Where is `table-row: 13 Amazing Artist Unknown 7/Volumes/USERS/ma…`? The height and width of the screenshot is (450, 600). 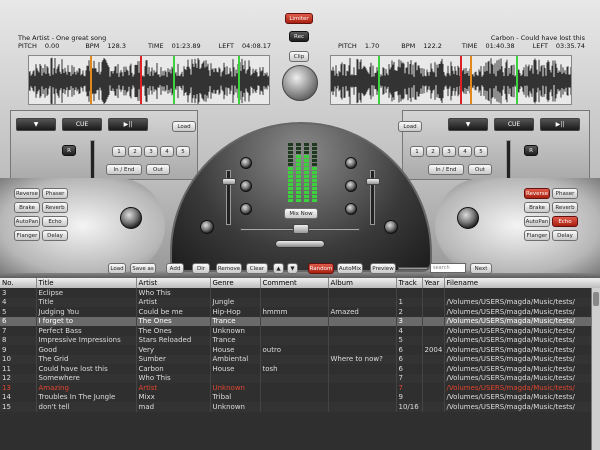
table-row: 13 Amazing Artist Unknown 7/Volumes/USERS/ma… is located at coordinates (300, 388).